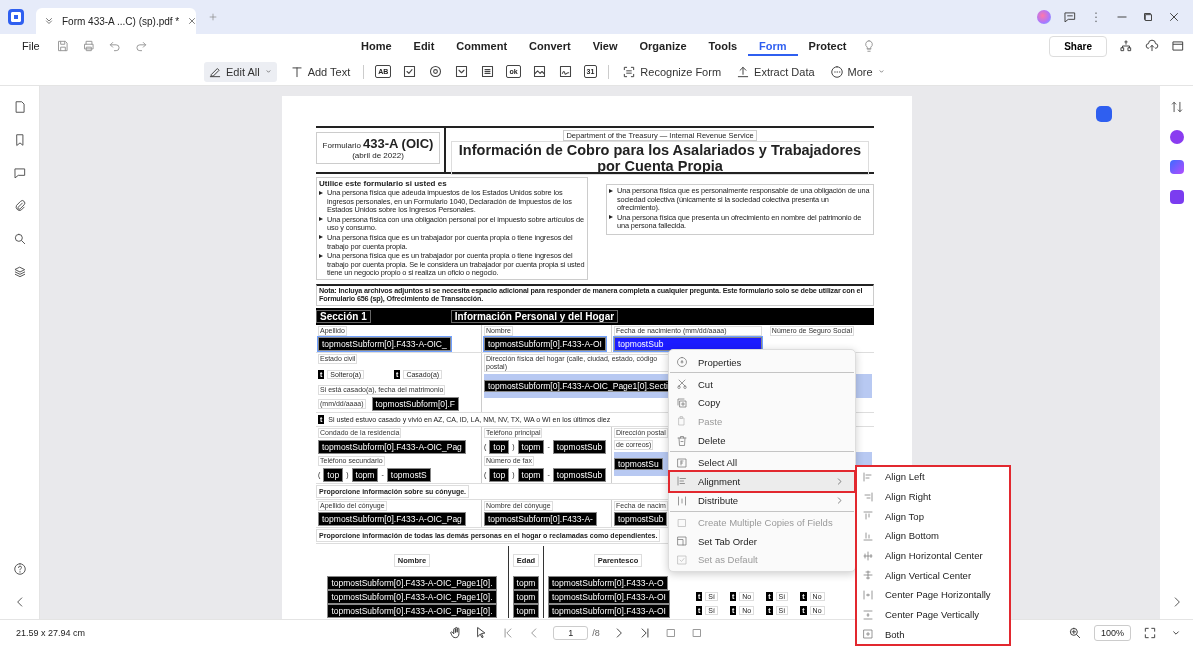 The image size is (1193, 646). I want to click on instructions-heading: Utilice este formulario si usted es, so click(383, 183).